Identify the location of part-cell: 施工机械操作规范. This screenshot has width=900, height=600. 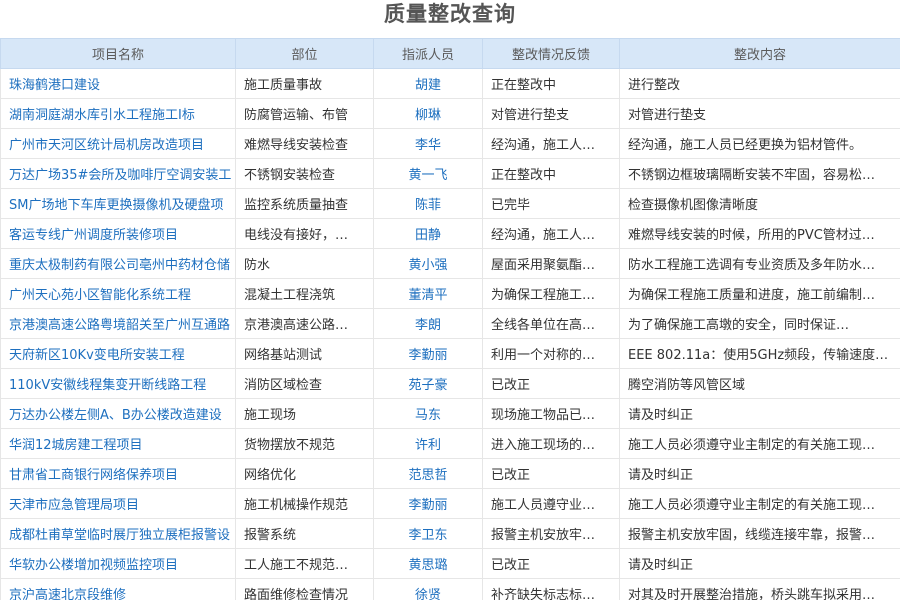
(304, 503).